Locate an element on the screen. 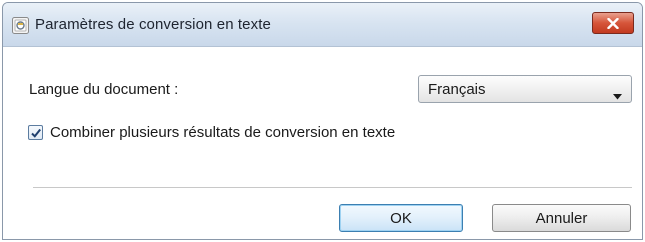 The height and width of the screenshot is (242, 645). language-label: Langue du document : is located at coordinates (104, 89).